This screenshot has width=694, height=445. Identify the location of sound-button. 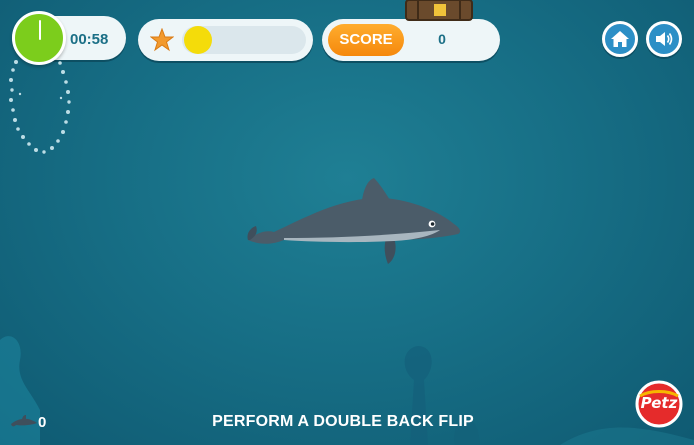
(664, 39).